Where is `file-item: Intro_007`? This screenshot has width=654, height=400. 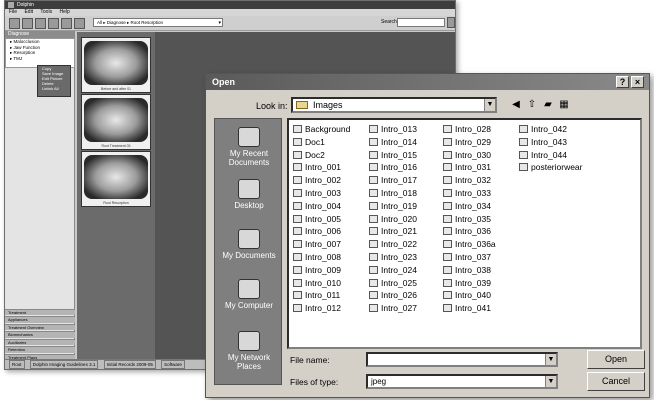
file-item: Intro_007 is located at coordinates (317, 244).